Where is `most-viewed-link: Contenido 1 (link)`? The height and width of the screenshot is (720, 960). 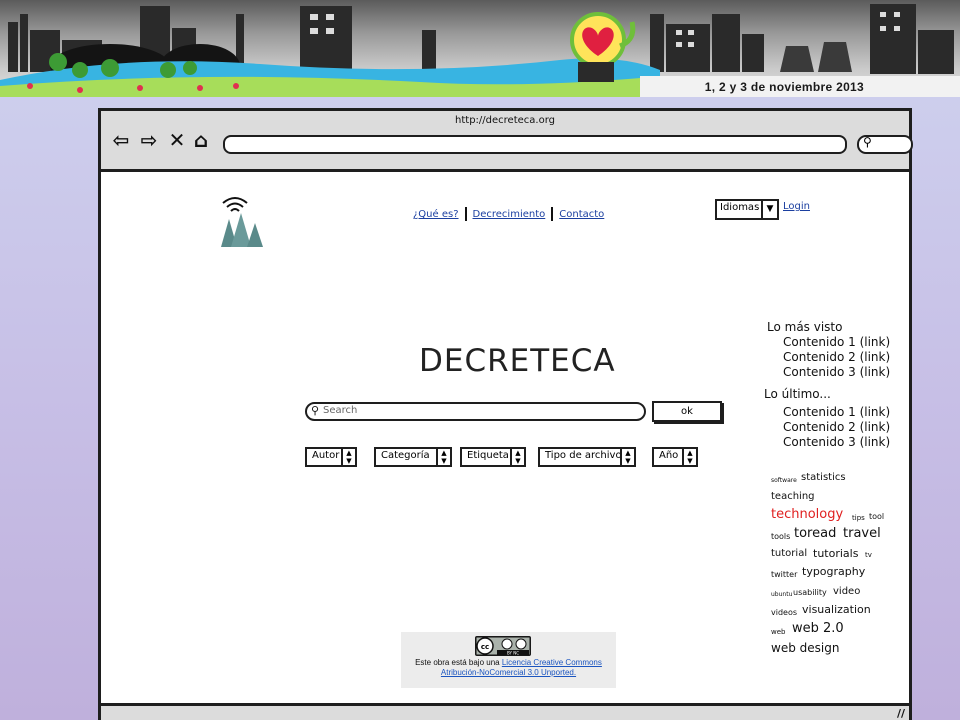 most-viewed-link: Contenido 1 (link) is located at coordinates (836, 342).